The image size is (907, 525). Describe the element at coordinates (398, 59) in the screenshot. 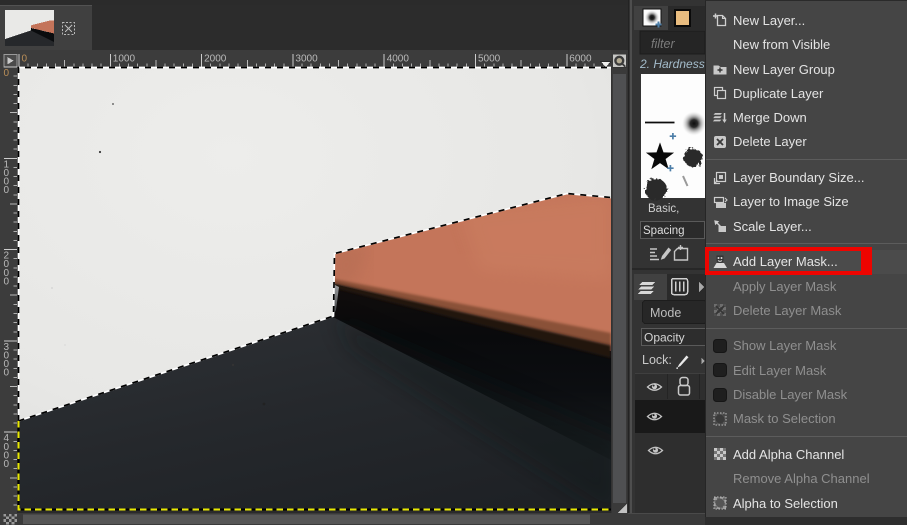

I see `svg-text: 4000` at that location.